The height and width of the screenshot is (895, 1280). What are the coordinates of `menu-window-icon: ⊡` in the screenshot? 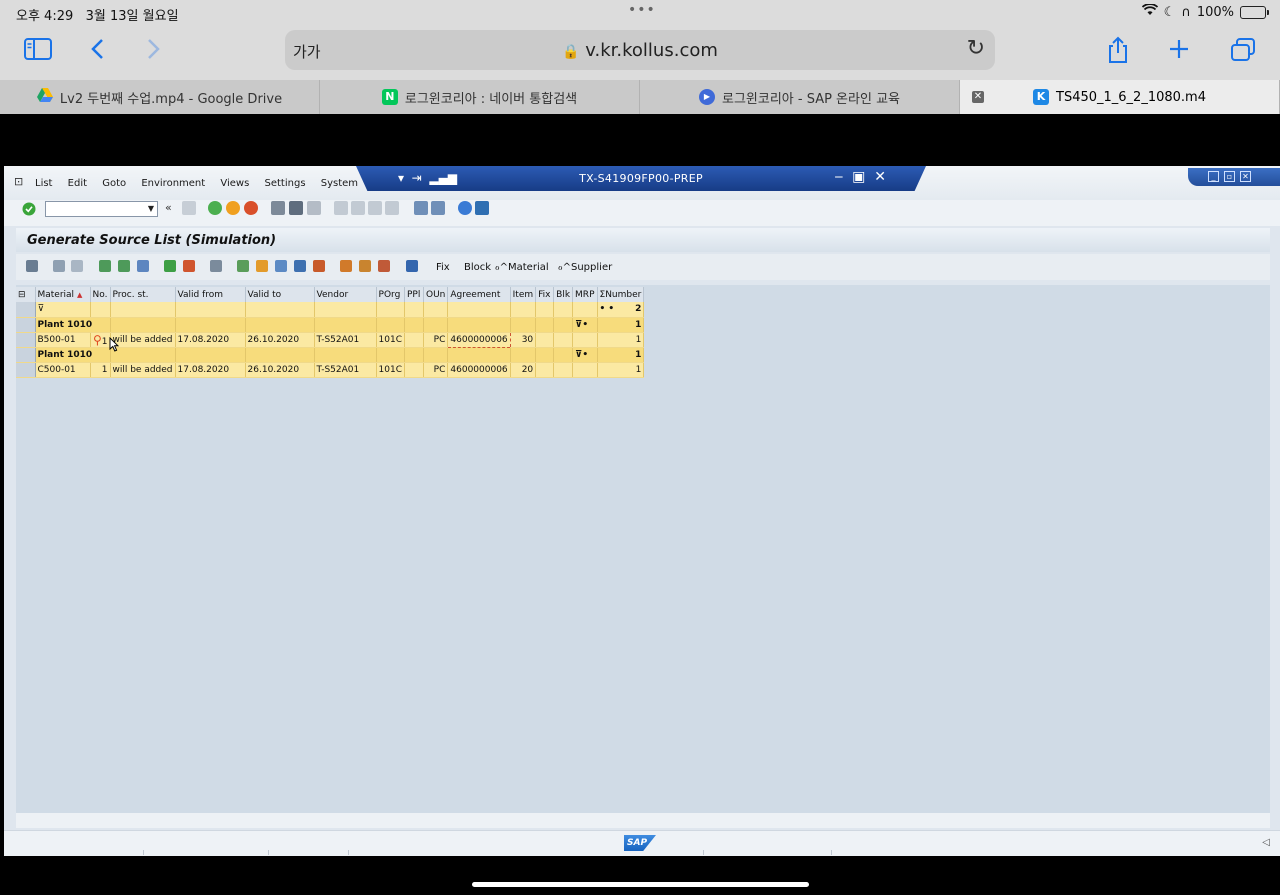 It's located at (18, 181).